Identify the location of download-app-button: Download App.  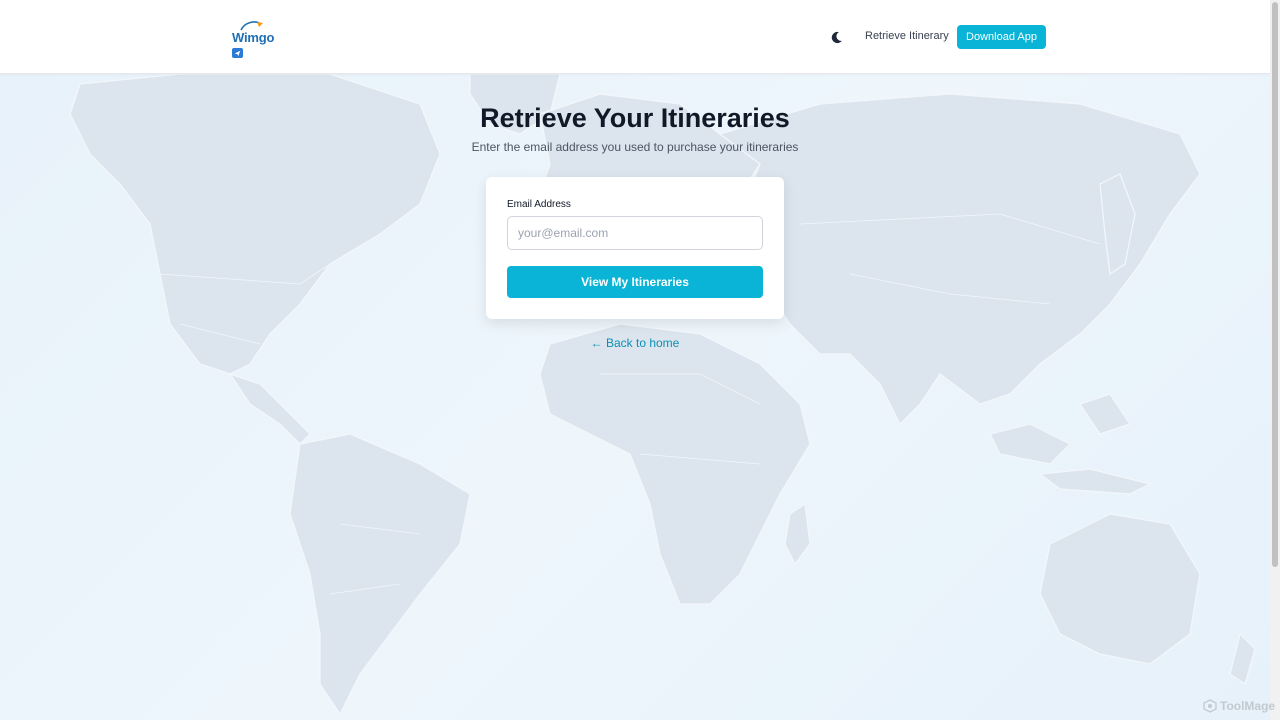
(1001, 37).